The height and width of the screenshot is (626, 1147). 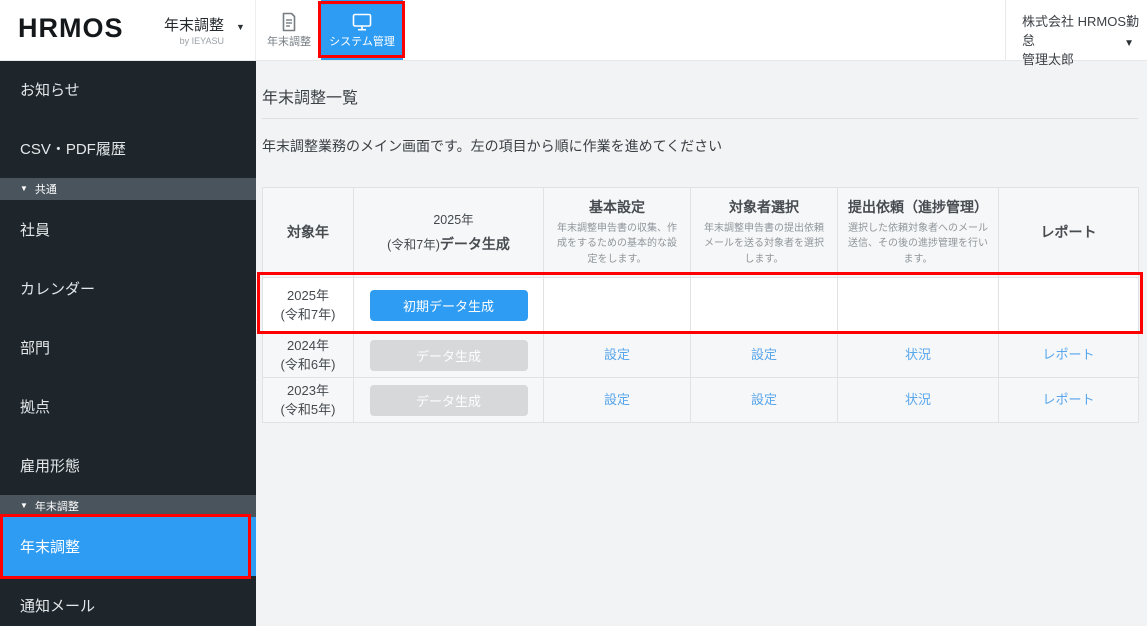 I want to click on sidebar-section-label: 共通, so click(x=45, y=190).